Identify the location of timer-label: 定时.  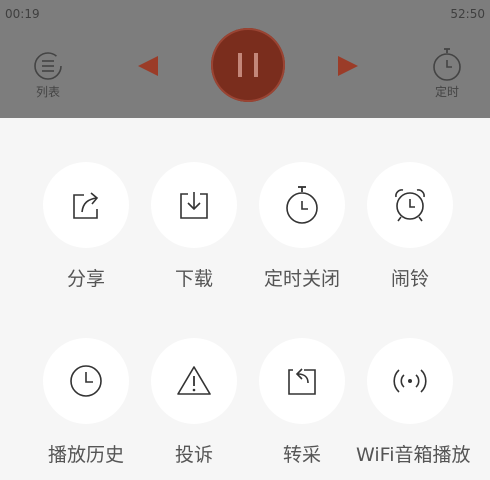
(446, 92).